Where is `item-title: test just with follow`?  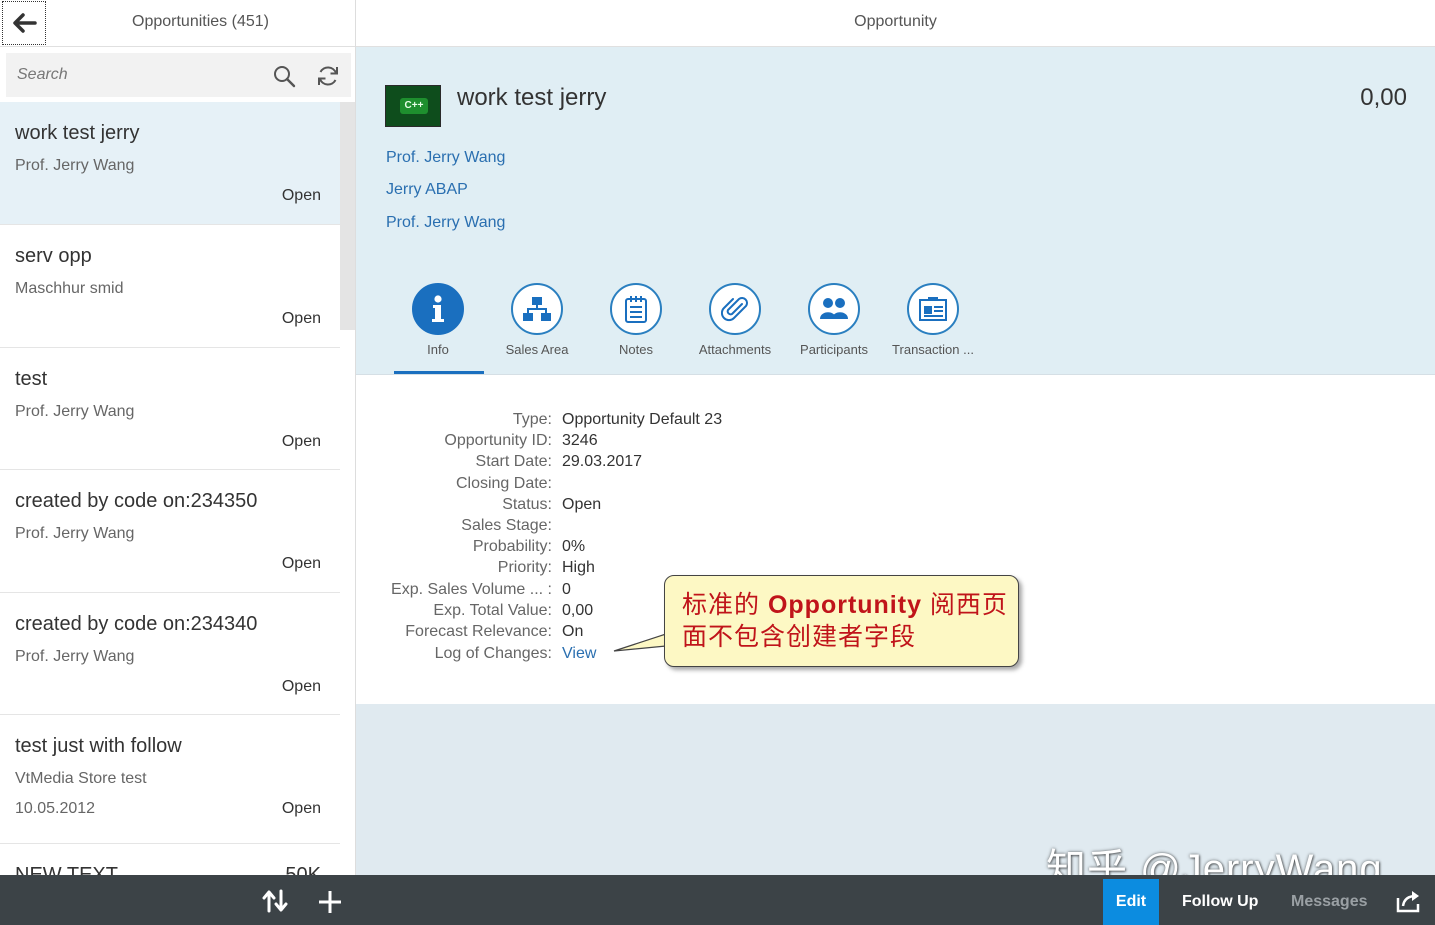
item-title: test just with follow is located at coordinates (98, 746).